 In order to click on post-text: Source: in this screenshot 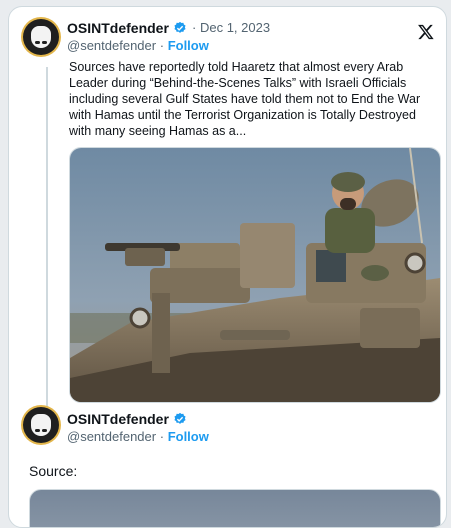, I will do `click(53, 471)`.